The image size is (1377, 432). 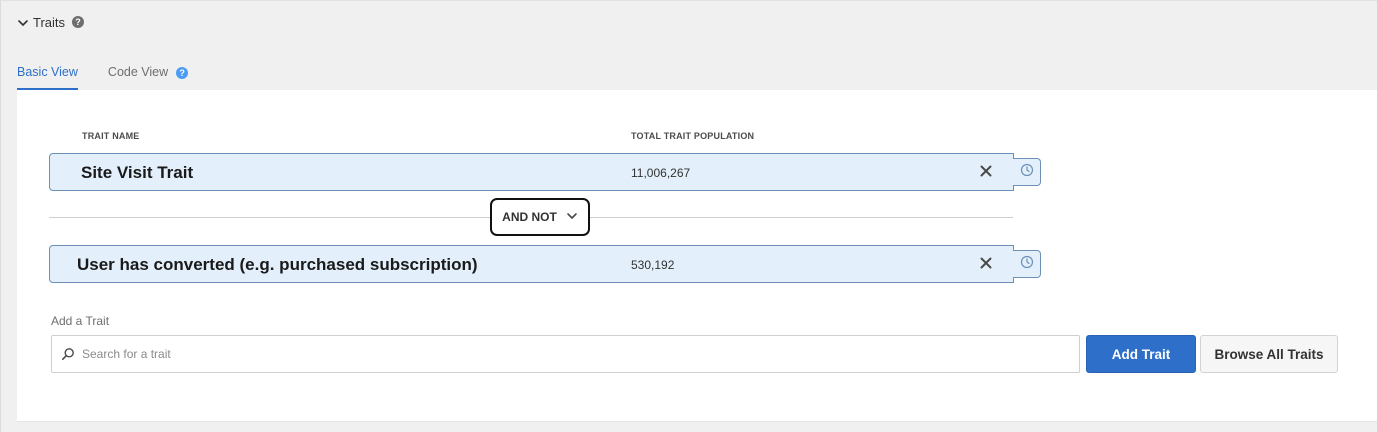 I want to click on view-tabs: Basic View Code View ?, so click(x=103, y=77).